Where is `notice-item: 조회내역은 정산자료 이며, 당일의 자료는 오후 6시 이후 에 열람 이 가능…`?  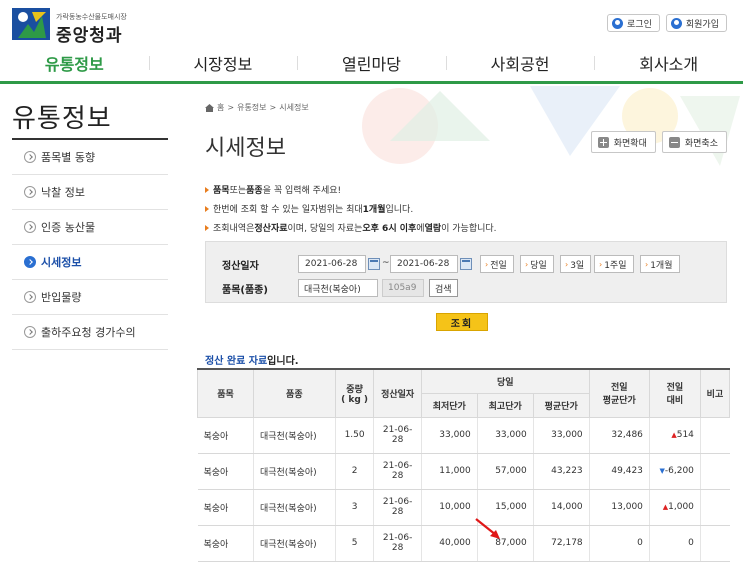 notice-item: 조회내역은 정산자료 이며, 당일의 자료는 오후 6시 이후 에 열람 이 가능… is located at coordinates (351, 227).